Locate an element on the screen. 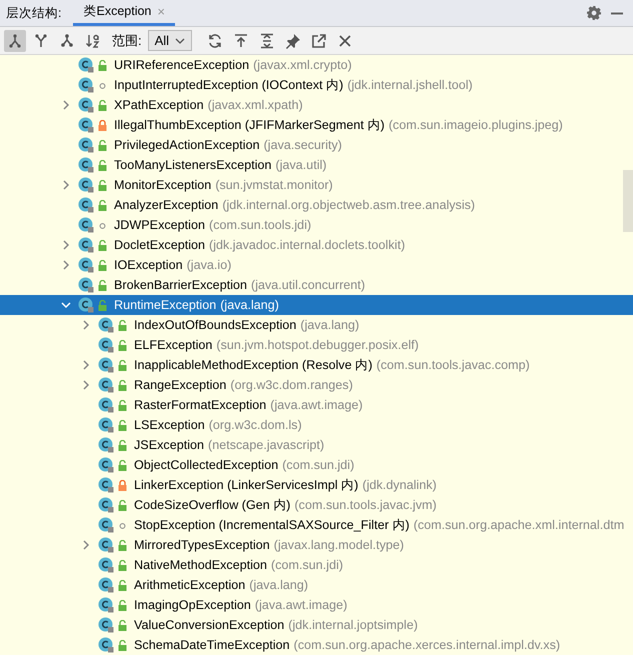 The image size is (633, 656). tree-item: BrokenBarrierException (java.util.concurrent) is located at coordinates (183, 285).